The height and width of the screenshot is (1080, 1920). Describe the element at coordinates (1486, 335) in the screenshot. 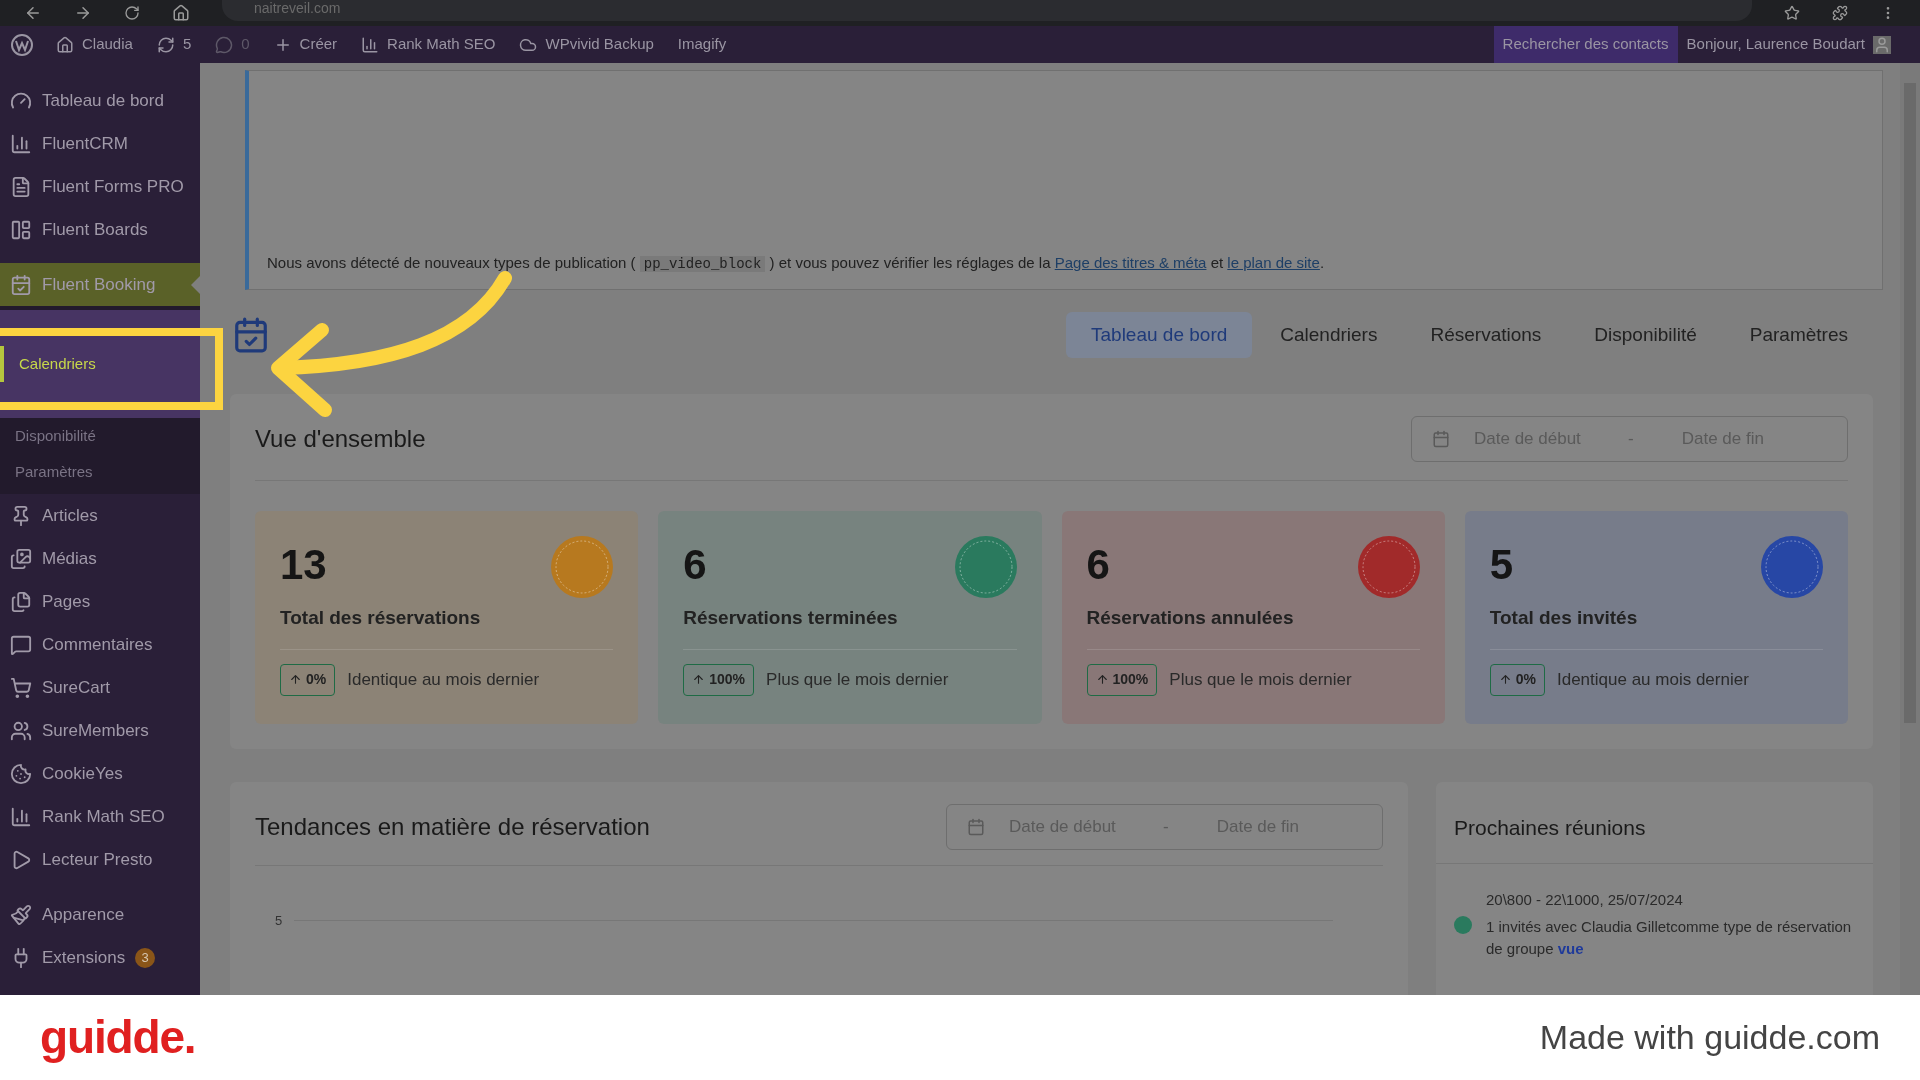

I see `tab: Réservations` at that location.